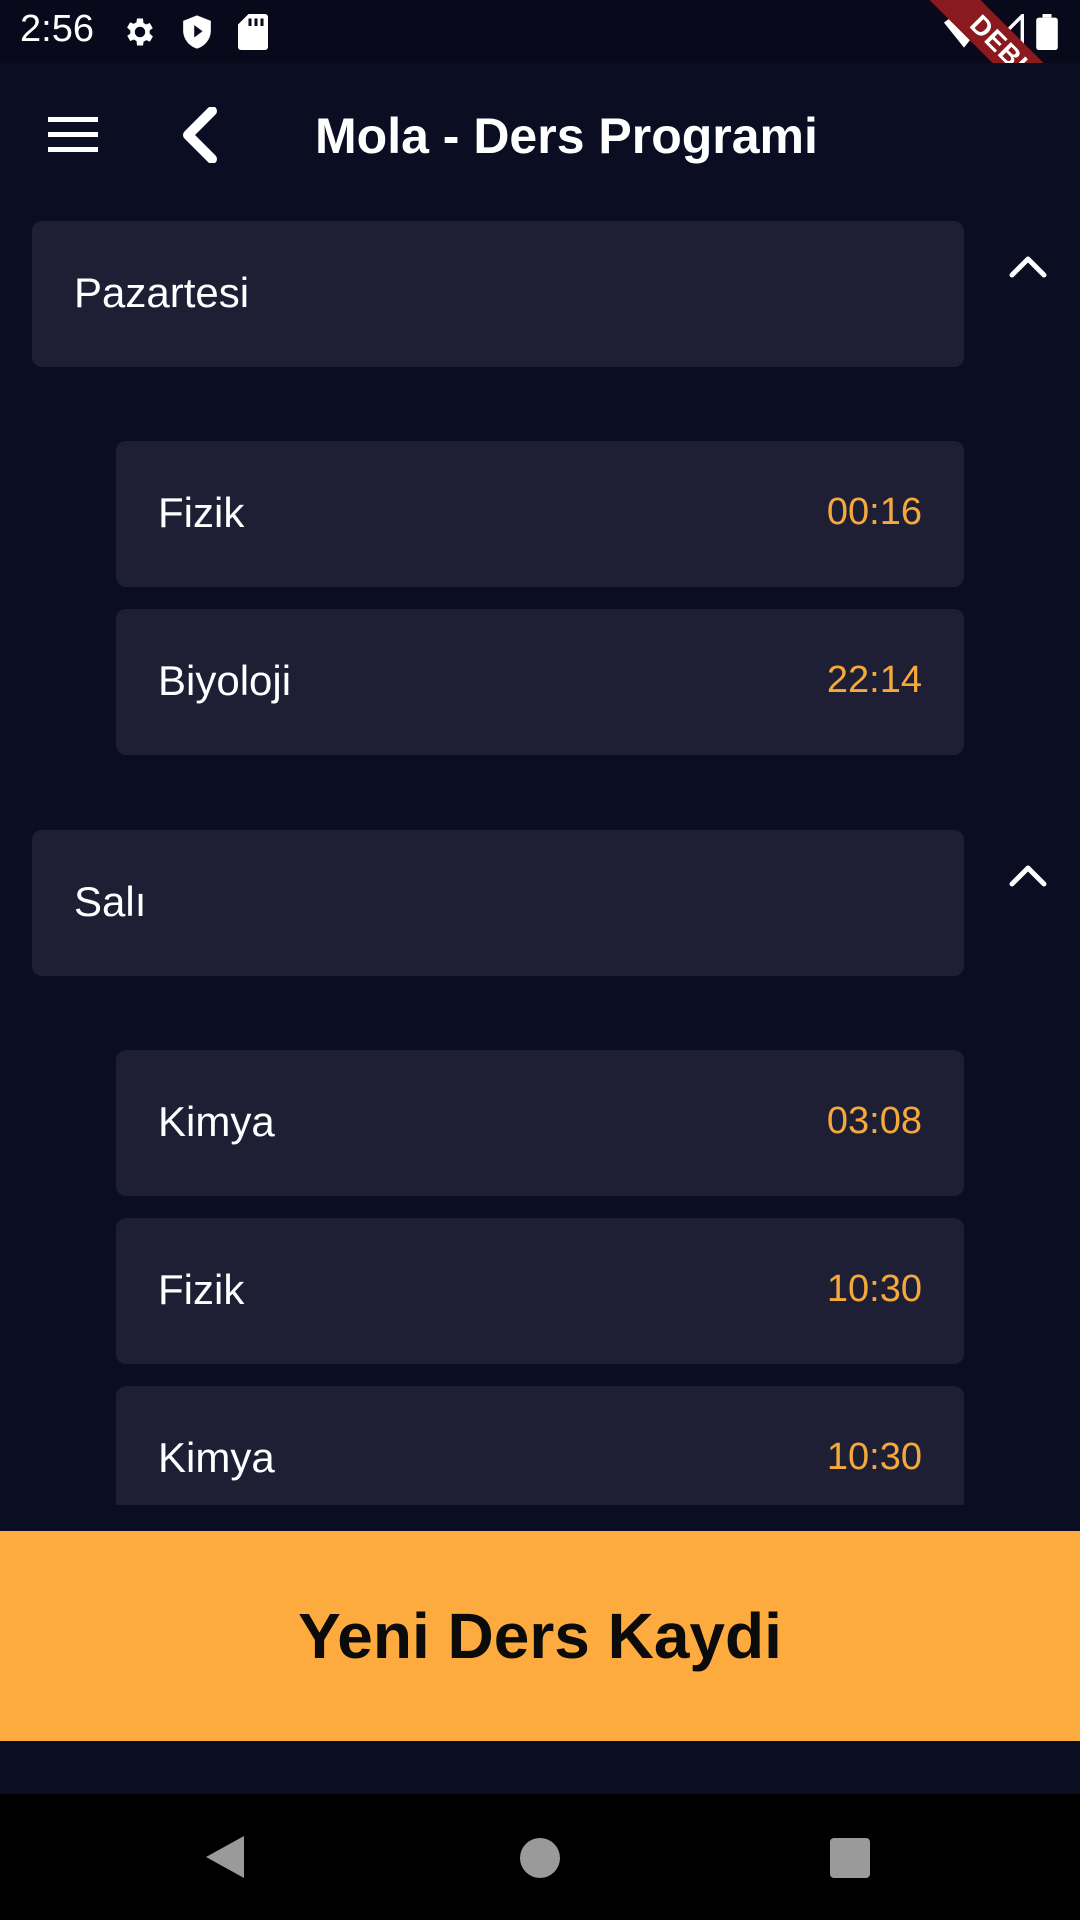  Describe the element at coordinates (140, 34) in the screenshot. I see `gear-icon` at that location.